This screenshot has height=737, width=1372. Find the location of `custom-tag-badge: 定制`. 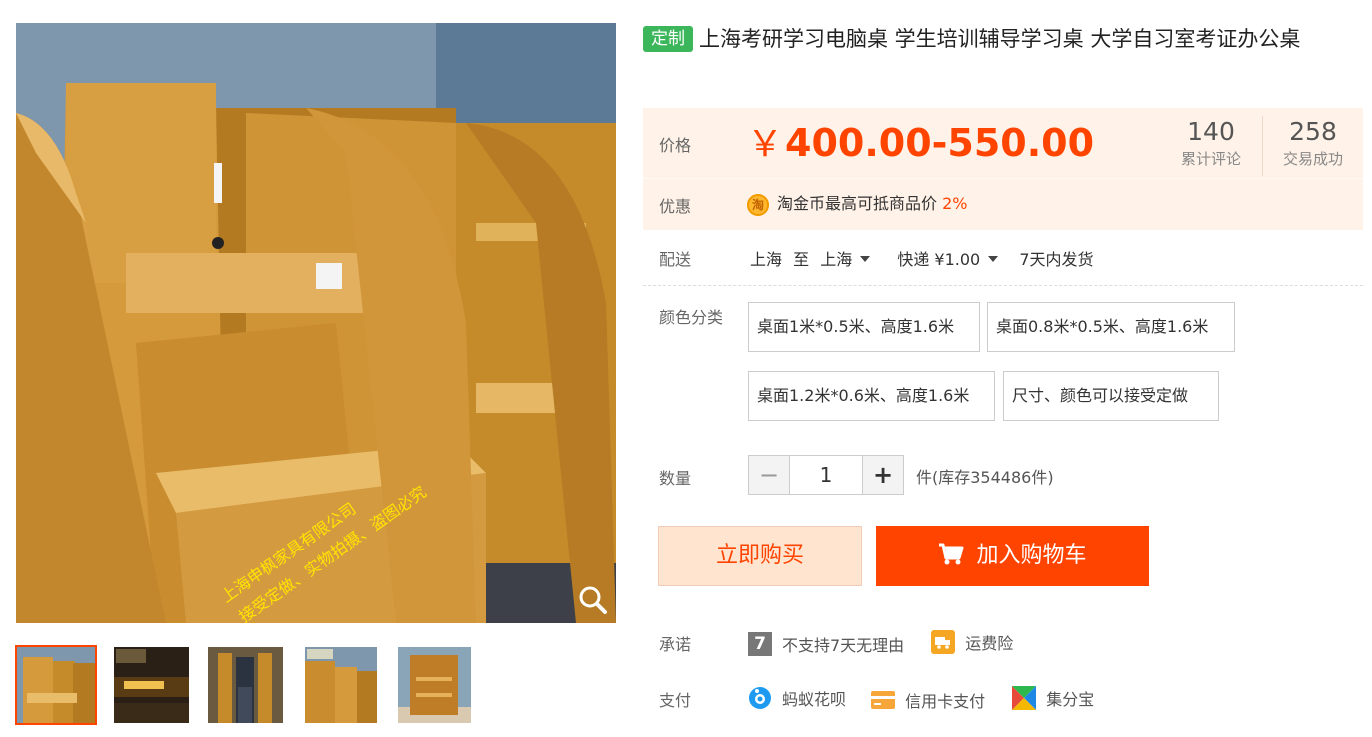

custom-tag-badge: 定制 is located at coordinates (668, 39).